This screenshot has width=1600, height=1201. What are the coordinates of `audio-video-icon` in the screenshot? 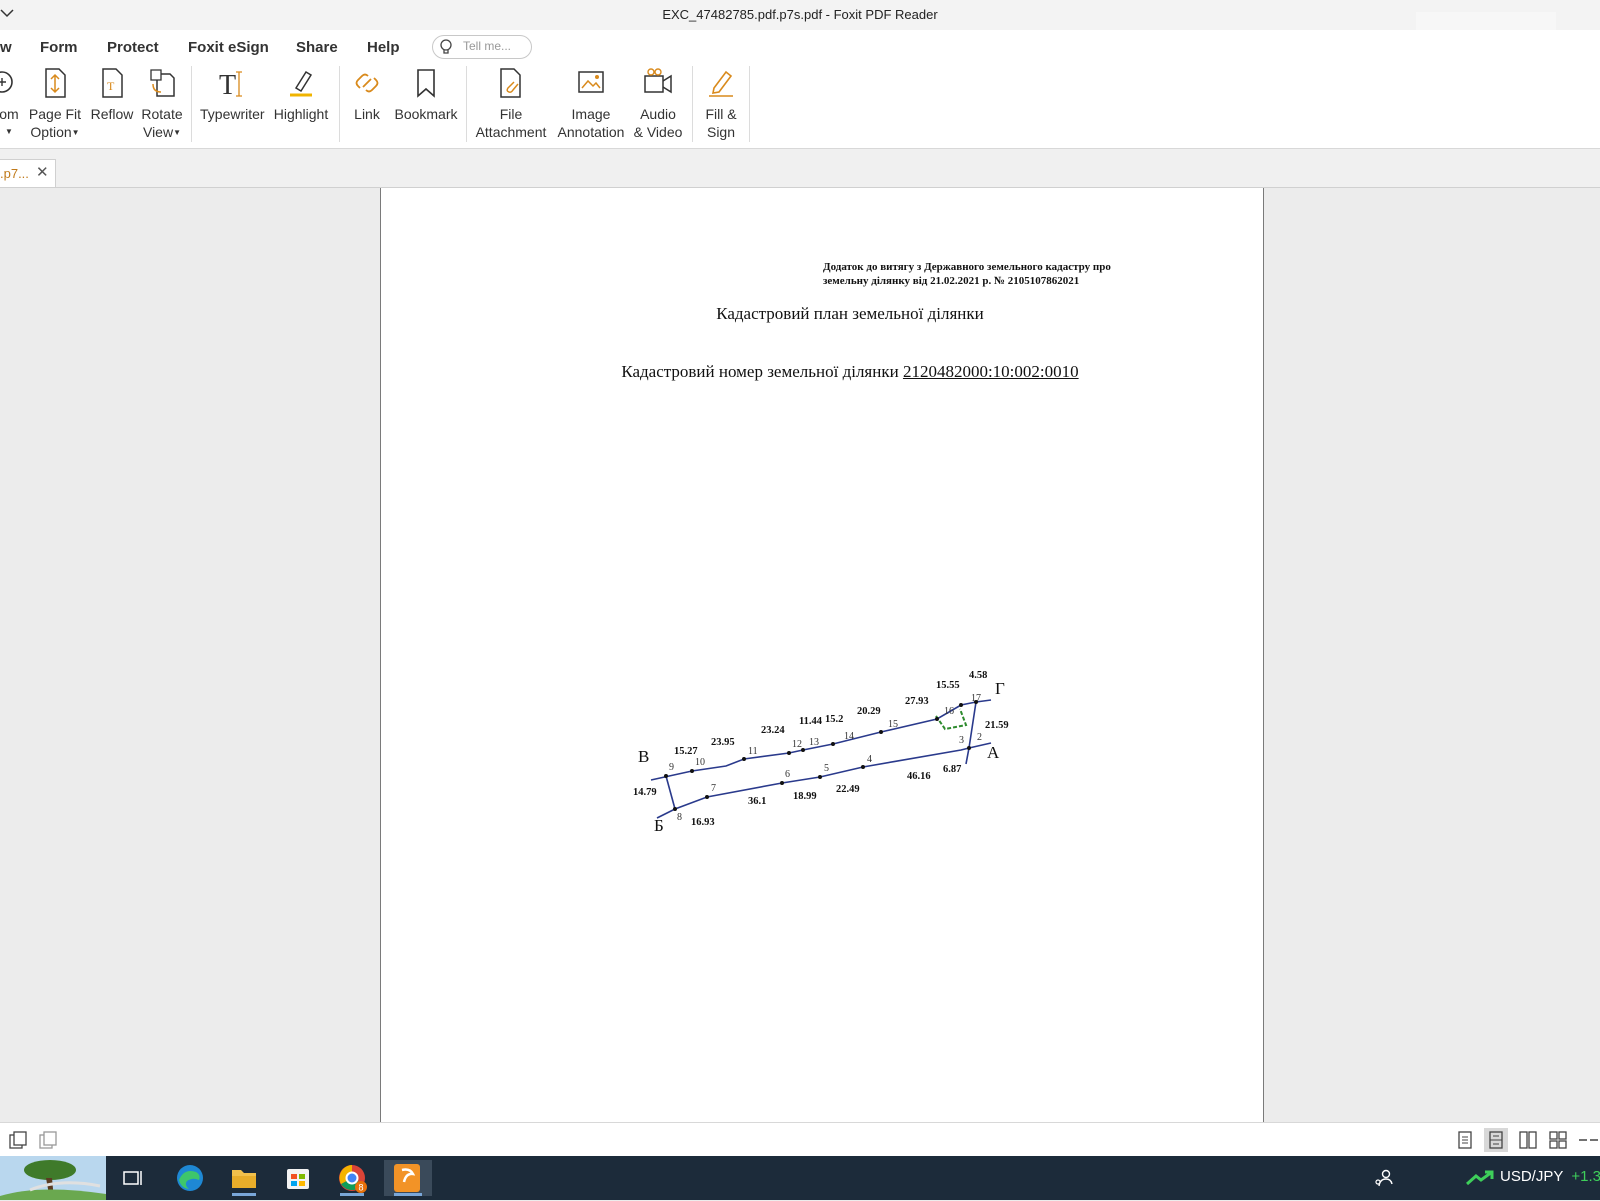 It's located at (658, 81).